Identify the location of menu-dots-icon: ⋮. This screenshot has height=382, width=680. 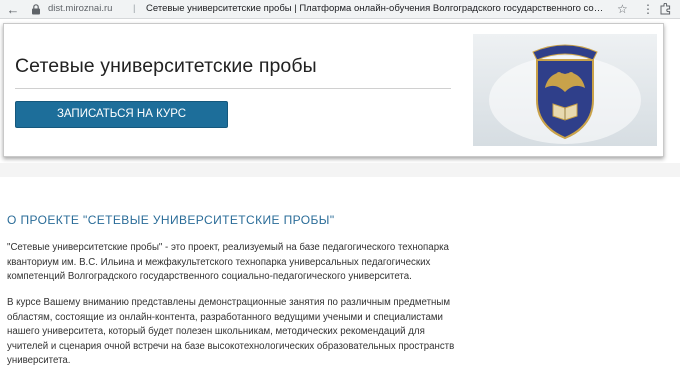
(648, 9).